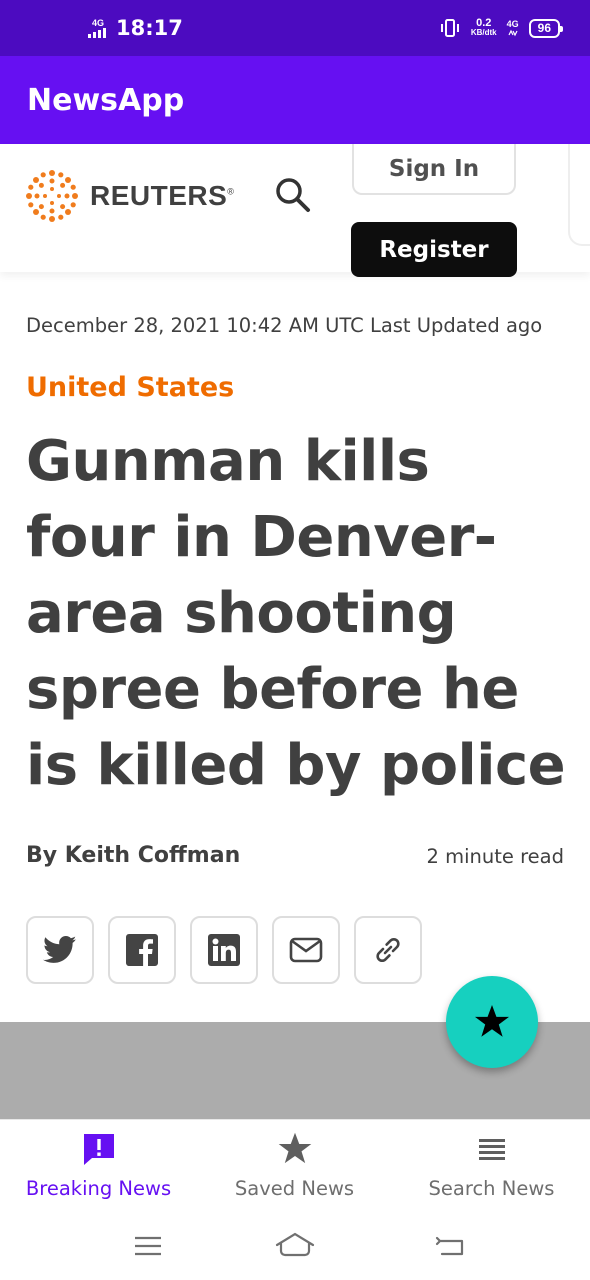  I want to click on linkedin-icon, so click(224, 950).